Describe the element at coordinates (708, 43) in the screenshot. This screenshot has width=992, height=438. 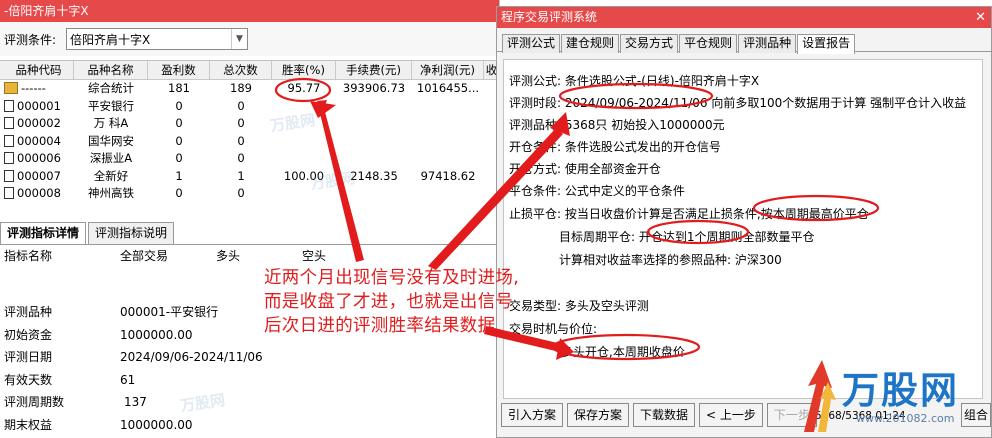
I see `tab-close-rules: 平仓规则` at that location.